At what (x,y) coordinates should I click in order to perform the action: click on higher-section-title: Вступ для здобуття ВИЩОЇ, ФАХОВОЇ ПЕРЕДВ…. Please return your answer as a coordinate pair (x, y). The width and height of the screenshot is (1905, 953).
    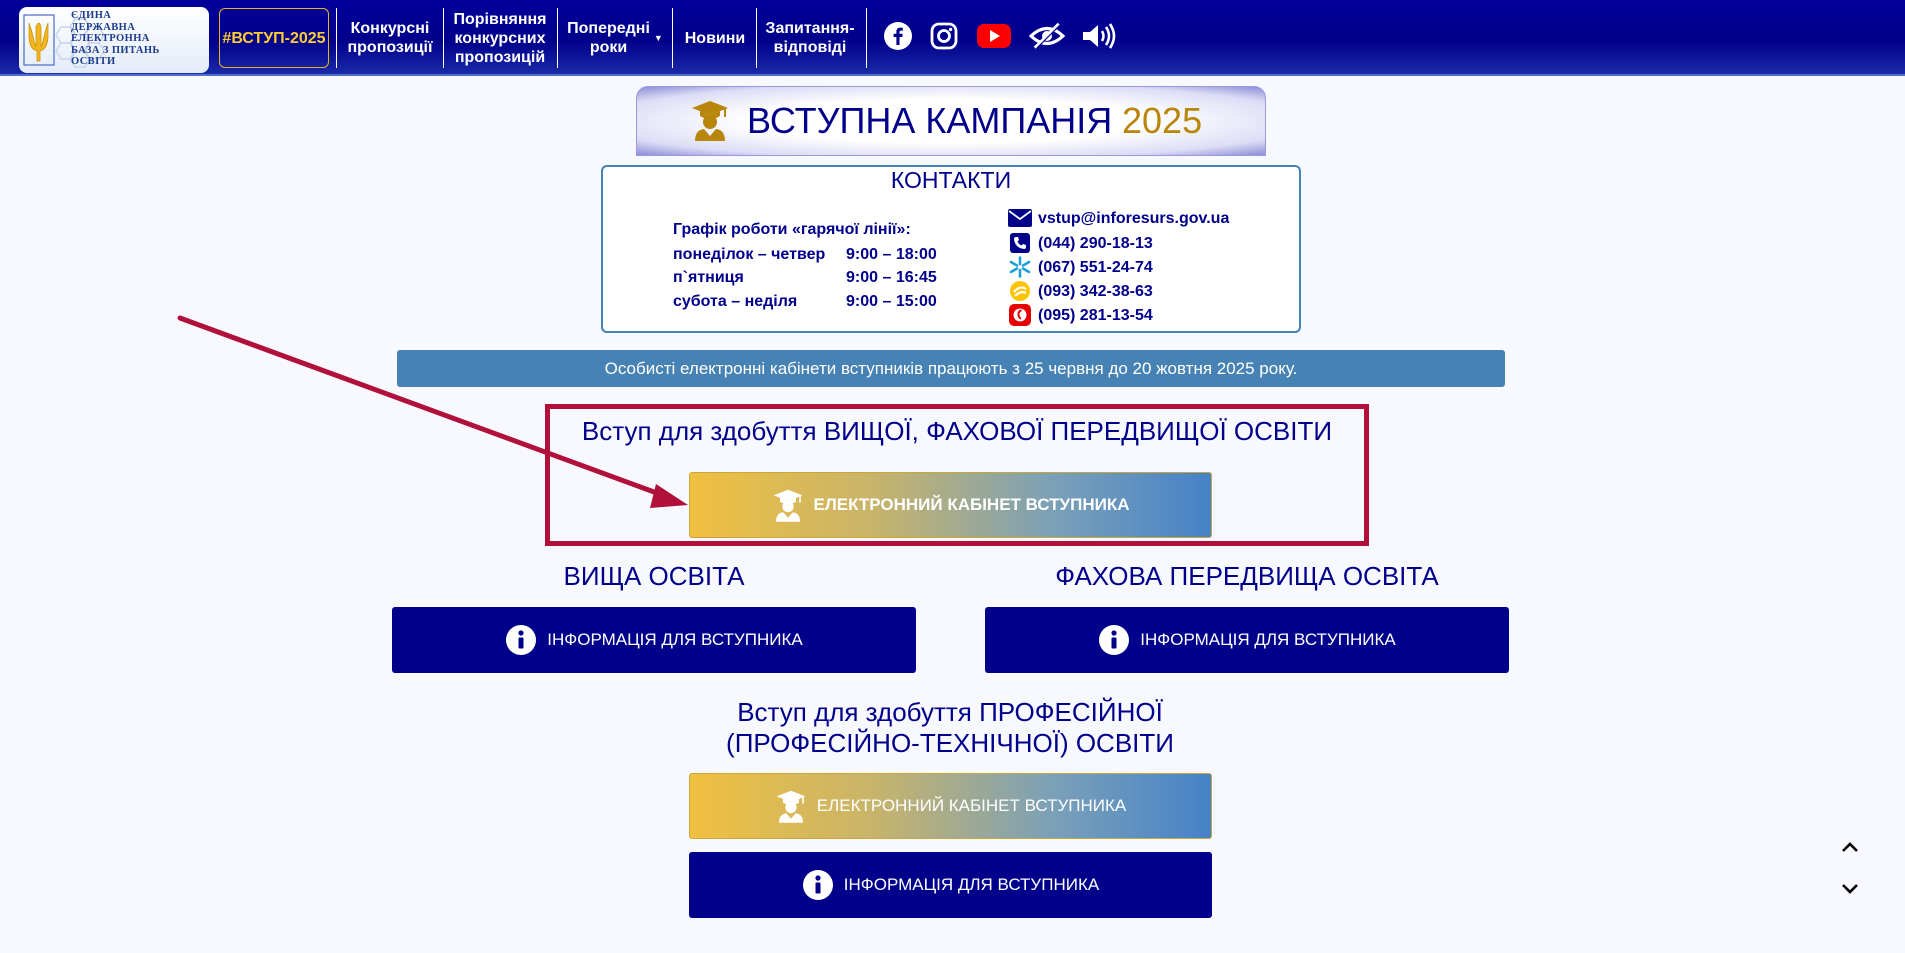
    Looking at the image, I should click on (957, 431).